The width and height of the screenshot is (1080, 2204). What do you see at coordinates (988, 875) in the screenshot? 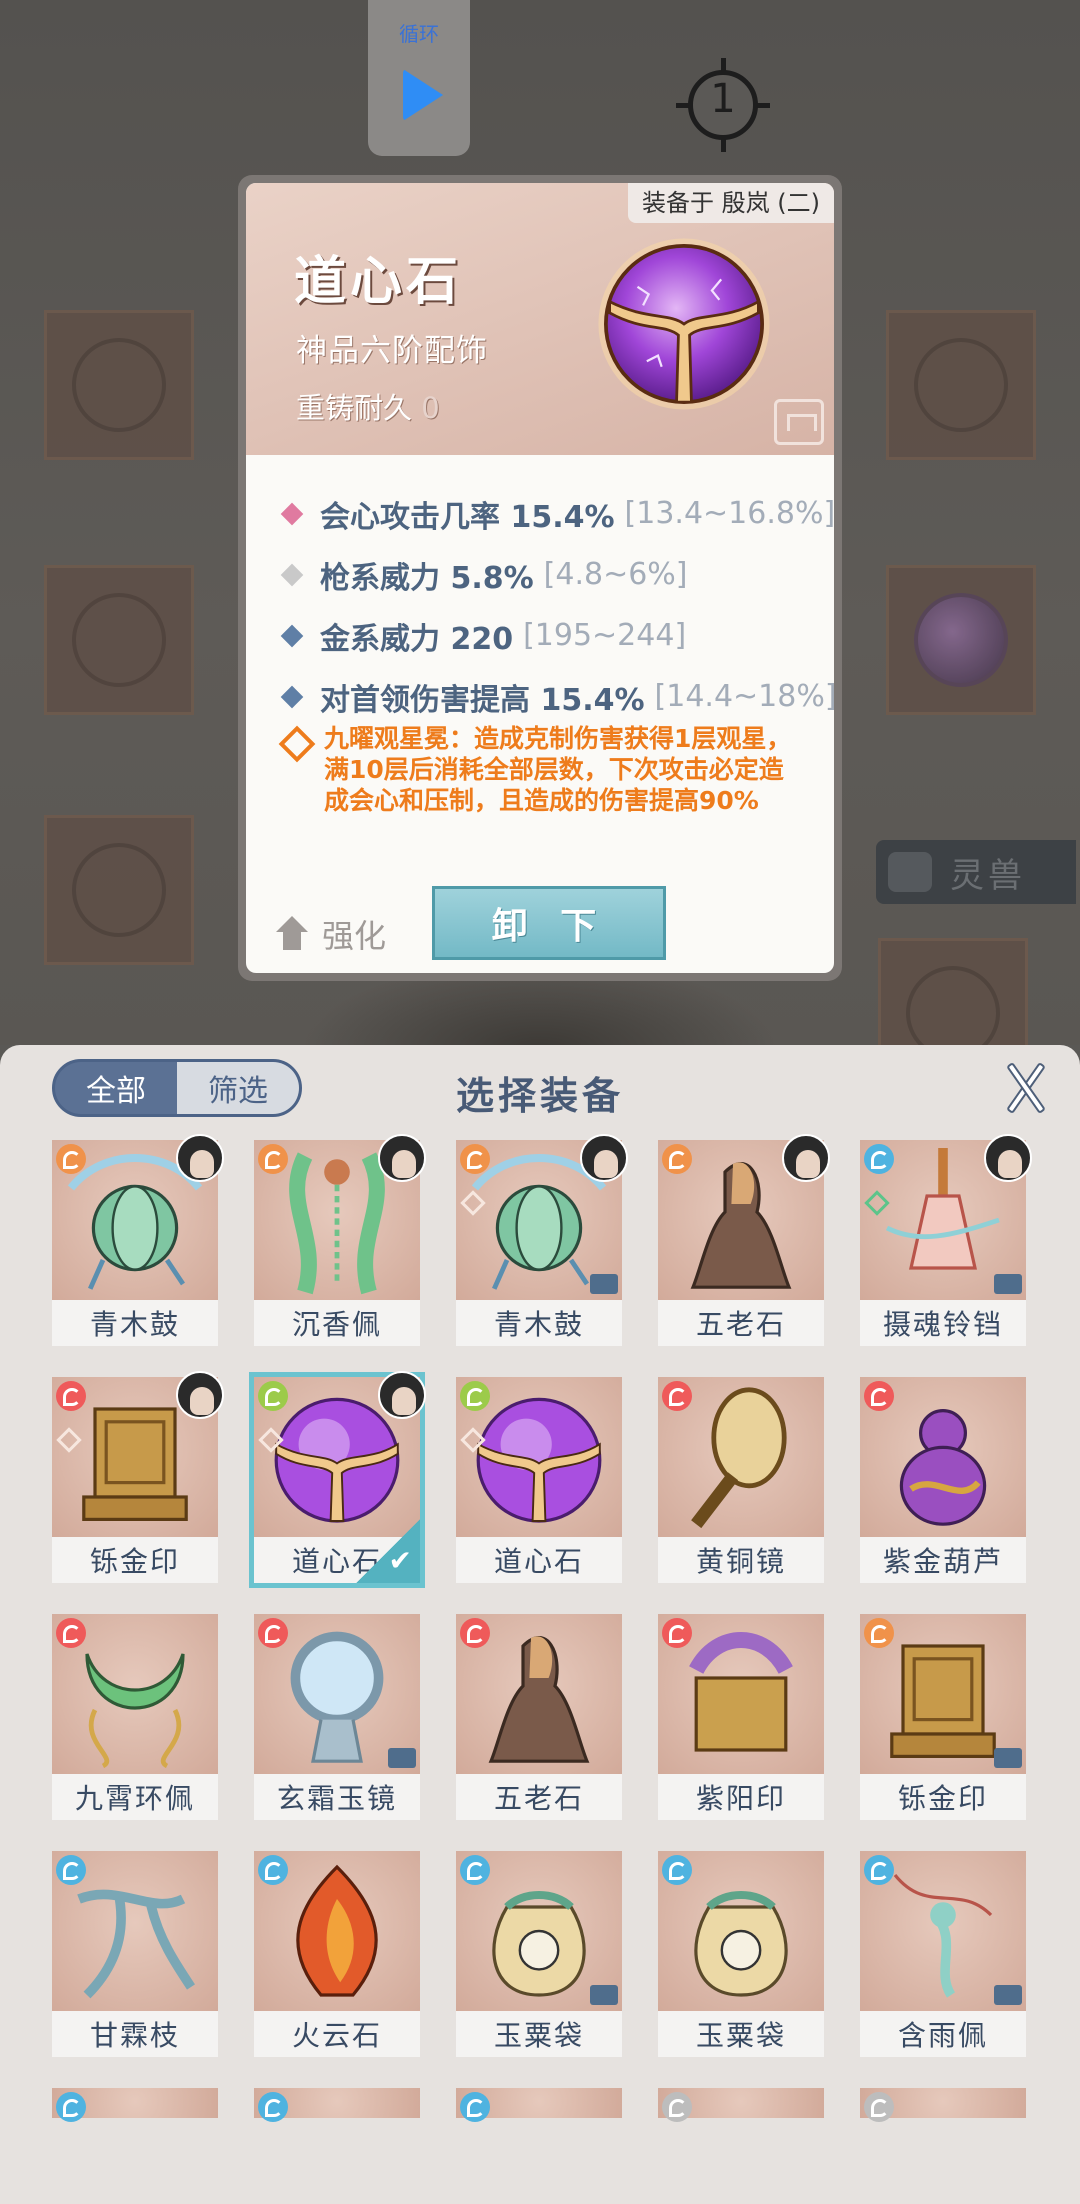
I see `spirit-beast-label: 灵兽` at bounding box center [988, 875].